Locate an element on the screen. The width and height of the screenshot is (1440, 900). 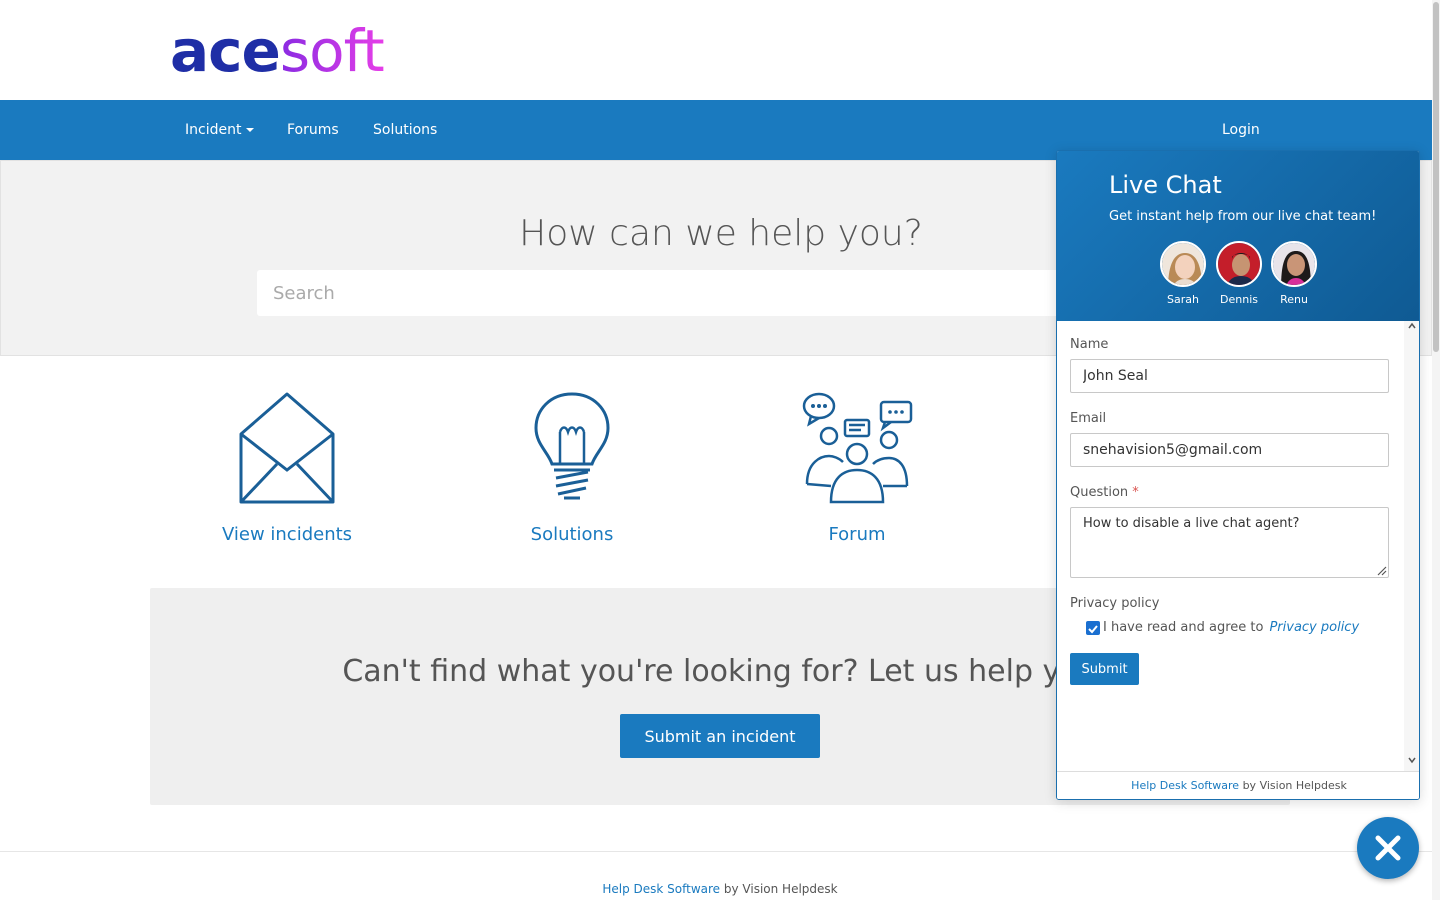
email-label: Email is located at coordinates (1088, 418).